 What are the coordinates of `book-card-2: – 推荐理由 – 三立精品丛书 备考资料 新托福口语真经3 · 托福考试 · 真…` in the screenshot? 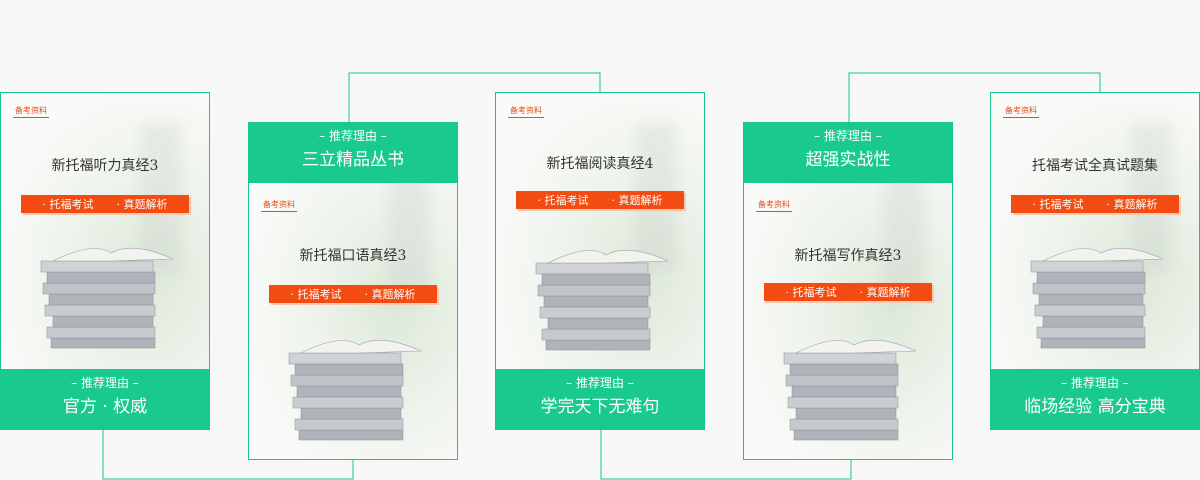 It's located at (353, 291).